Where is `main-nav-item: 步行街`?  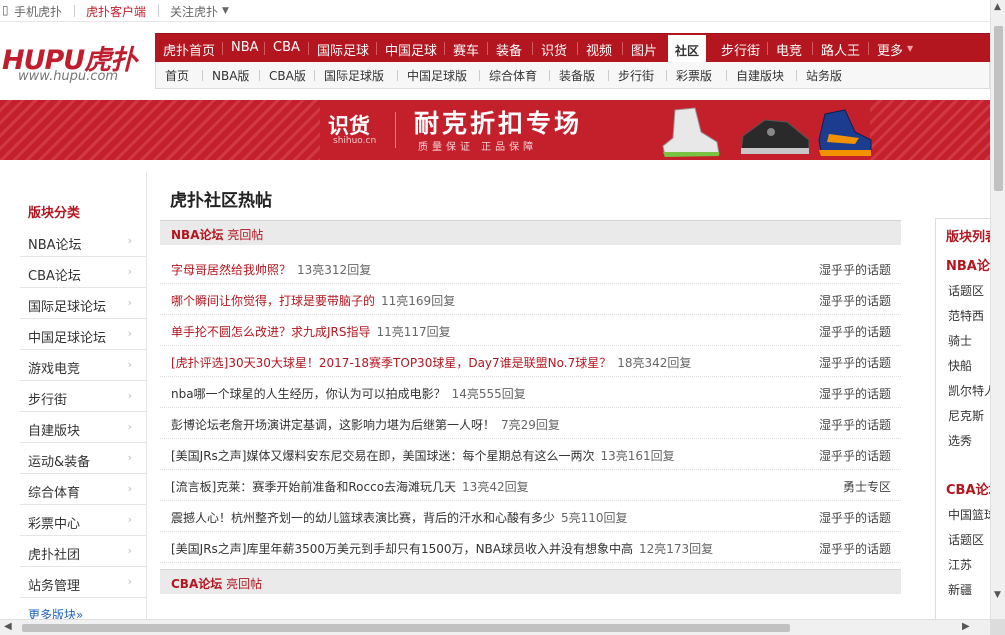
main-nav-item: 步行街 is located at coordinates (740, 49).